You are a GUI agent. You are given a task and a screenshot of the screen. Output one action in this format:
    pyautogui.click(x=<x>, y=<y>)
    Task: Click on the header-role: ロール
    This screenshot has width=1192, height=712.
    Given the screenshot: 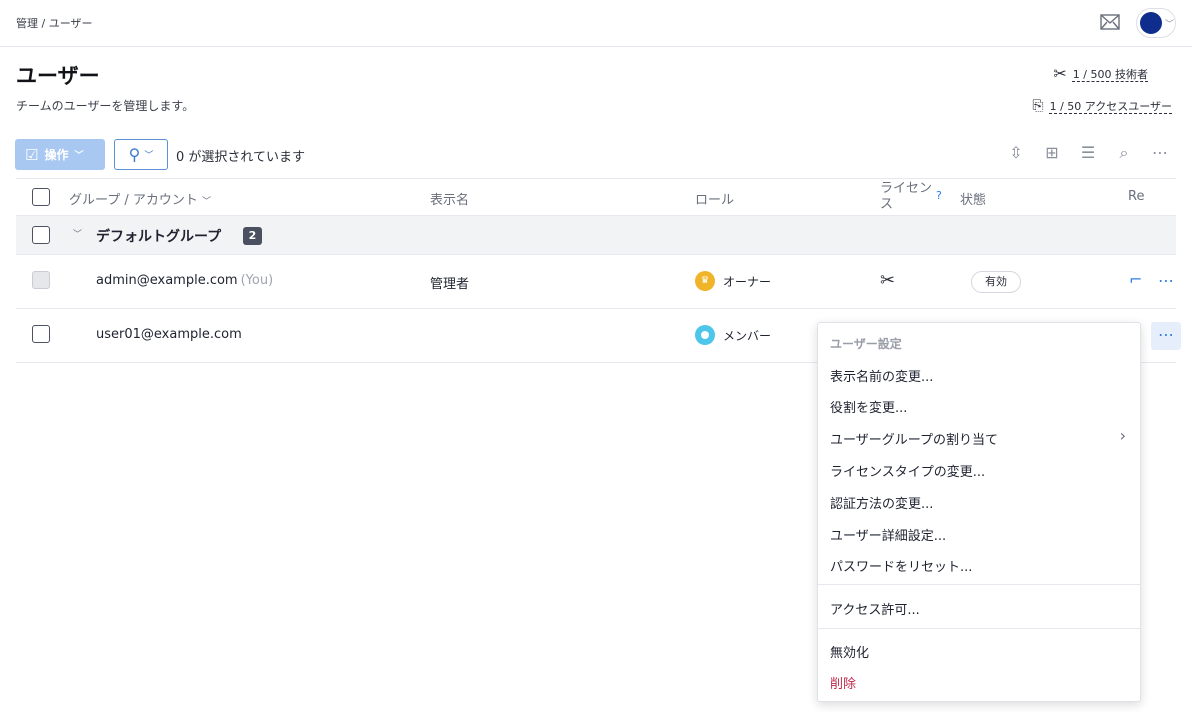 What is the action you would take?
    pyautogui.click(x=714, y=198)
    